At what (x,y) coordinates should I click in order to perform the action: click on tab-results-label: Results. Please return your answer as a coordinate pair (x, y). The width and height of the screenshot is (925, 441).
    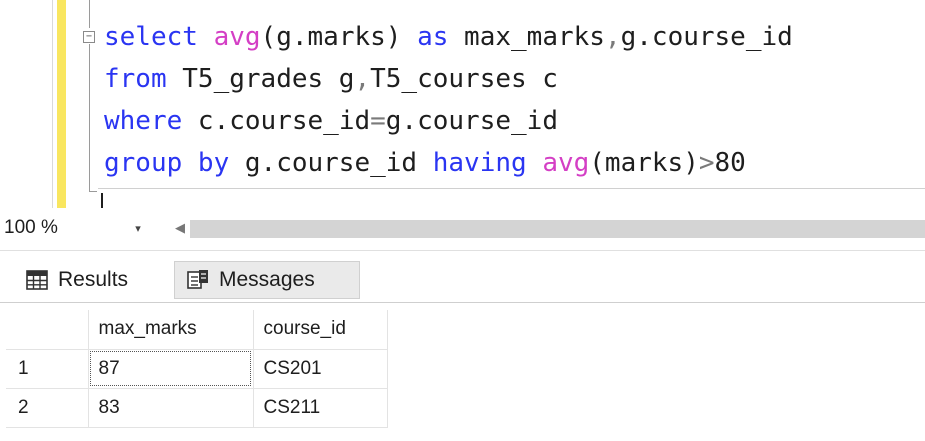
    Looking at the image, I should click on (93, 279).